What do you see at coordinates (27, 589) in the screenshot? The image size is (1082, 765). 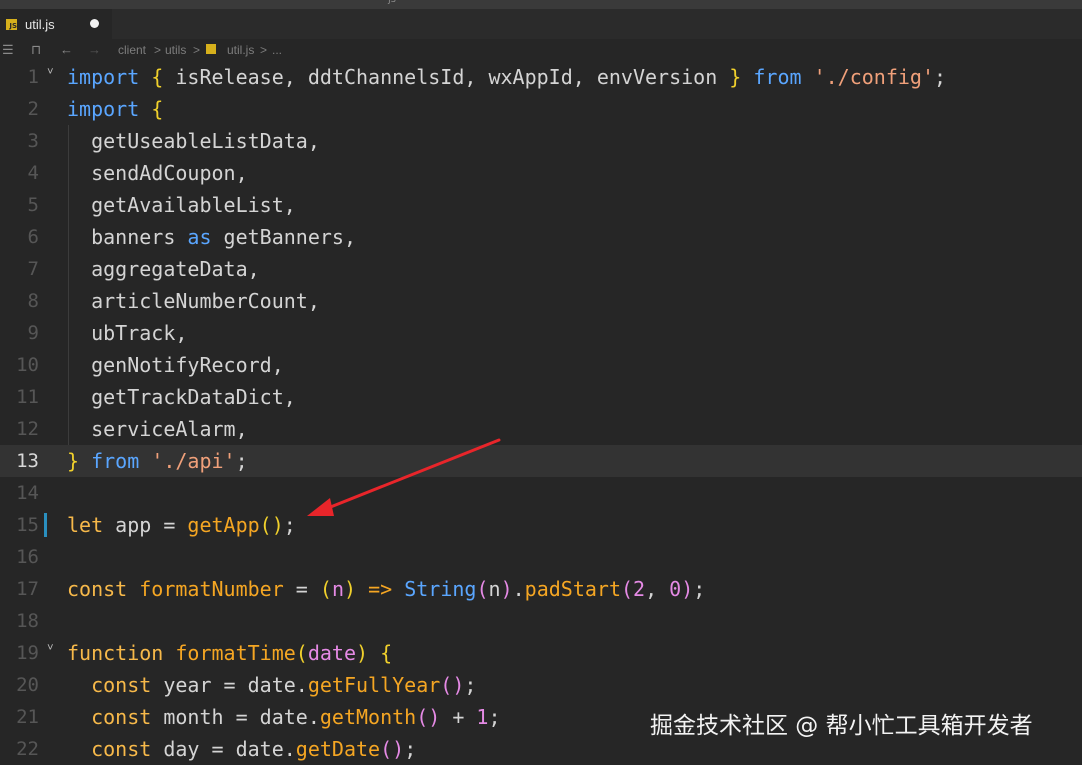 I see `line-number: 17` at bounding box center [27, 589].